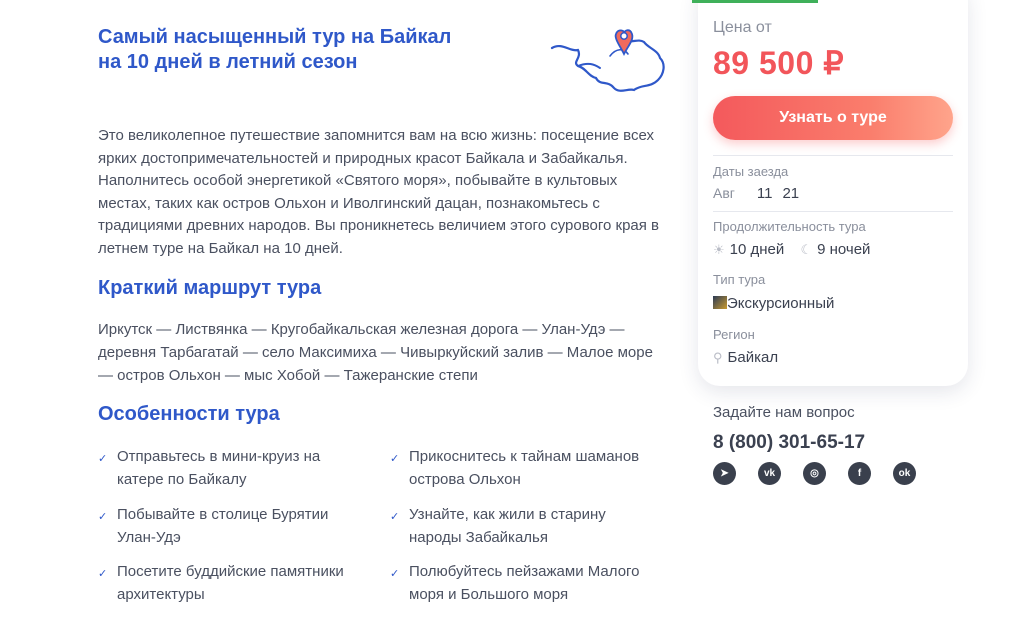  What do you see at coordinates (790, 193) in the screenshot?
I see `date-option-21: 21` at bounding box center [790, 193].